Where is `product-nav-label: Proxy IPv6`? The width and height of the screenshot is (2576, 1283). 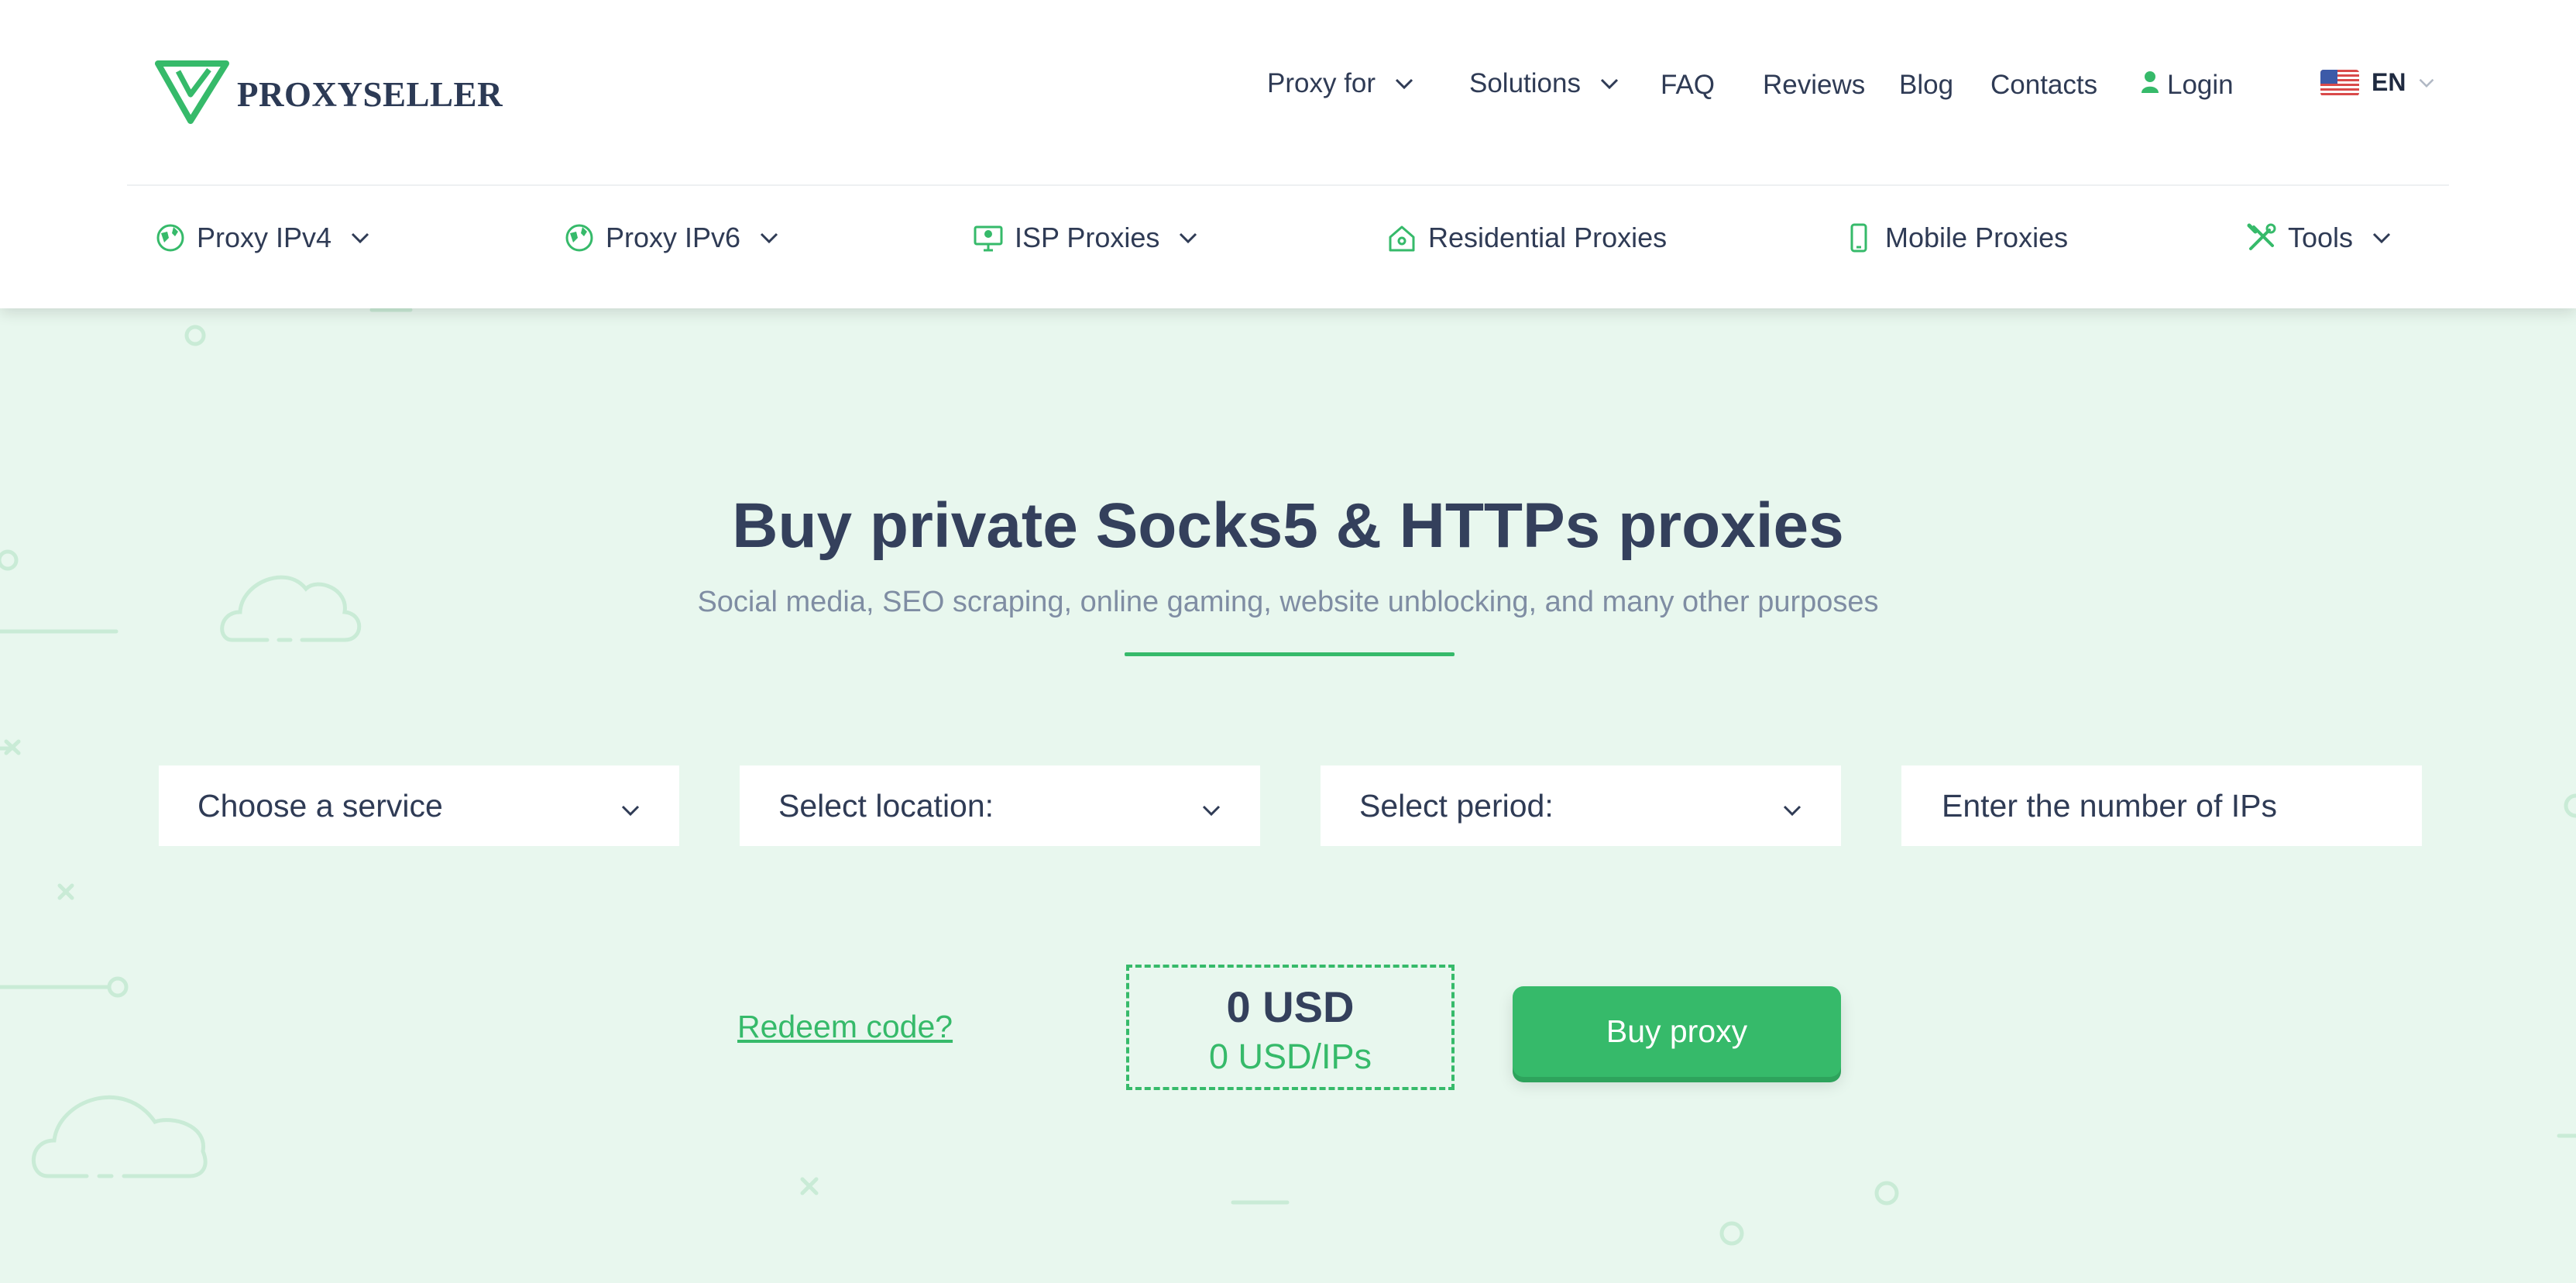 product-nav-label: Proxy IPv6 is located at coordinates (673, 237).